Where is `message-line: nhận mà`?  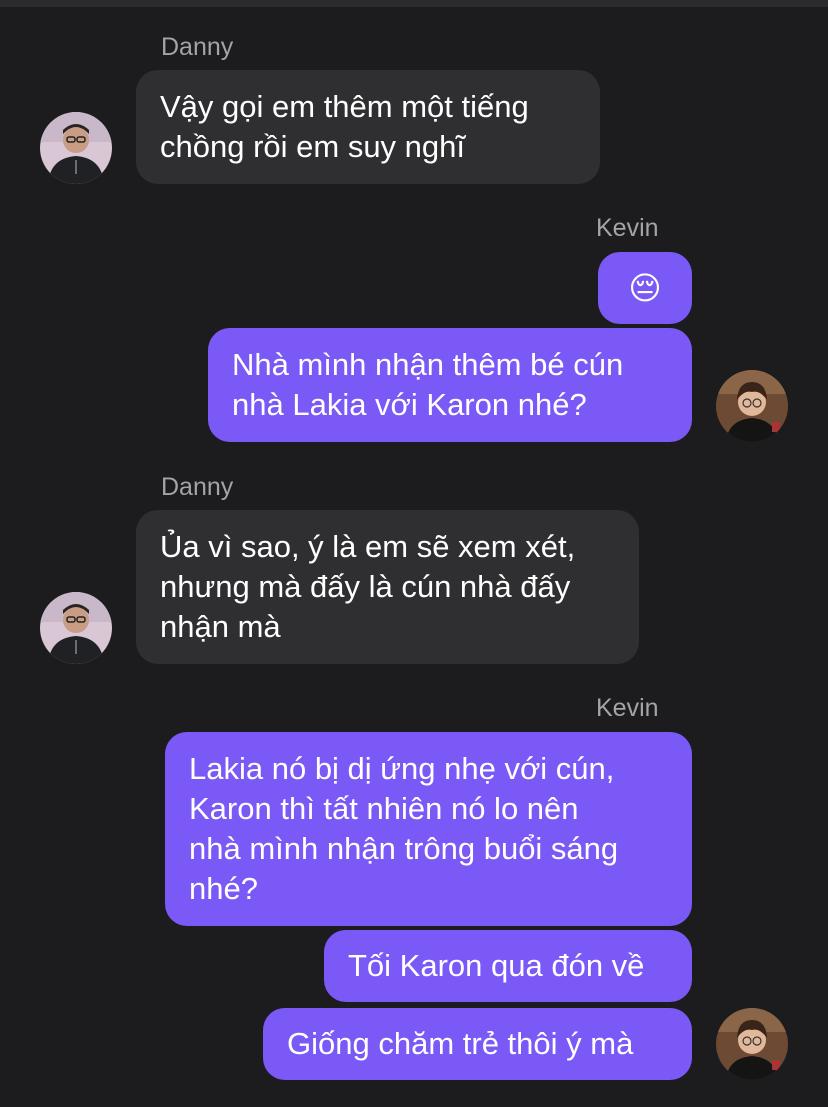
message-line: nhận mà is located at coordinates (220, 626).